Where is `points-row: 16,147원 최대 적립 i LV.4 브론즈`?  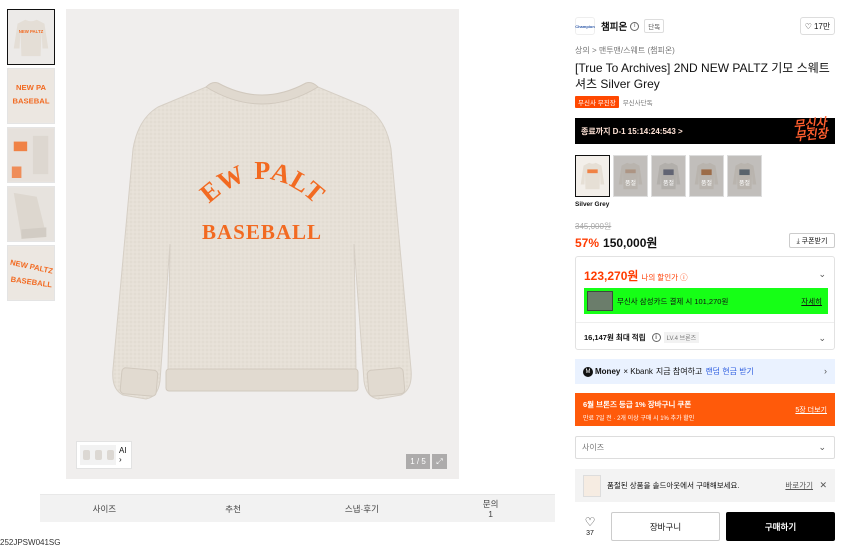 points-row: 16,147원 최대 적립 i LV.4 브론즈 is located at coordinates (642, 337).